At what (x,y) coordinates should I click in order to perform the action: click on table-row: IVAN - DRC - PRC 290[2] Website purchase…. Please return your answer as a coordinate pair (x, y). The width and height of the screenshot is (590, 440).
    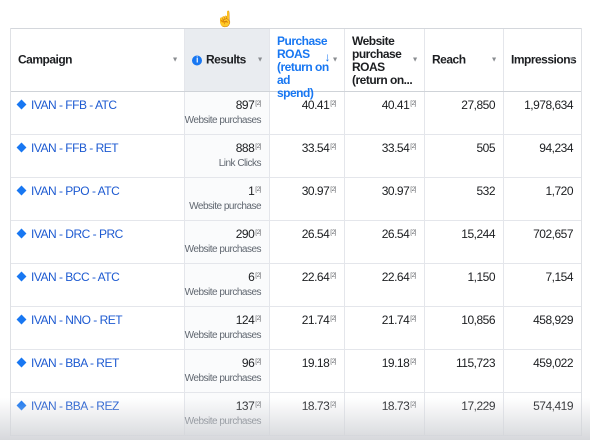
    Looking at the image, I should click on (296, 242).